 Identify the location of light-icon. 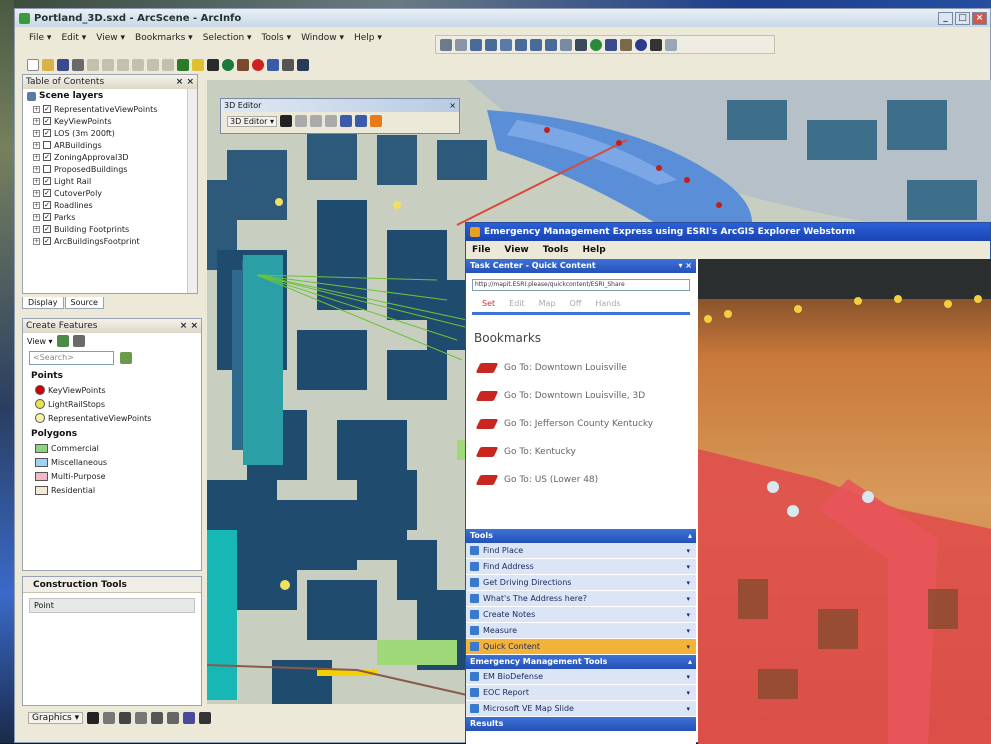
(198, 65).